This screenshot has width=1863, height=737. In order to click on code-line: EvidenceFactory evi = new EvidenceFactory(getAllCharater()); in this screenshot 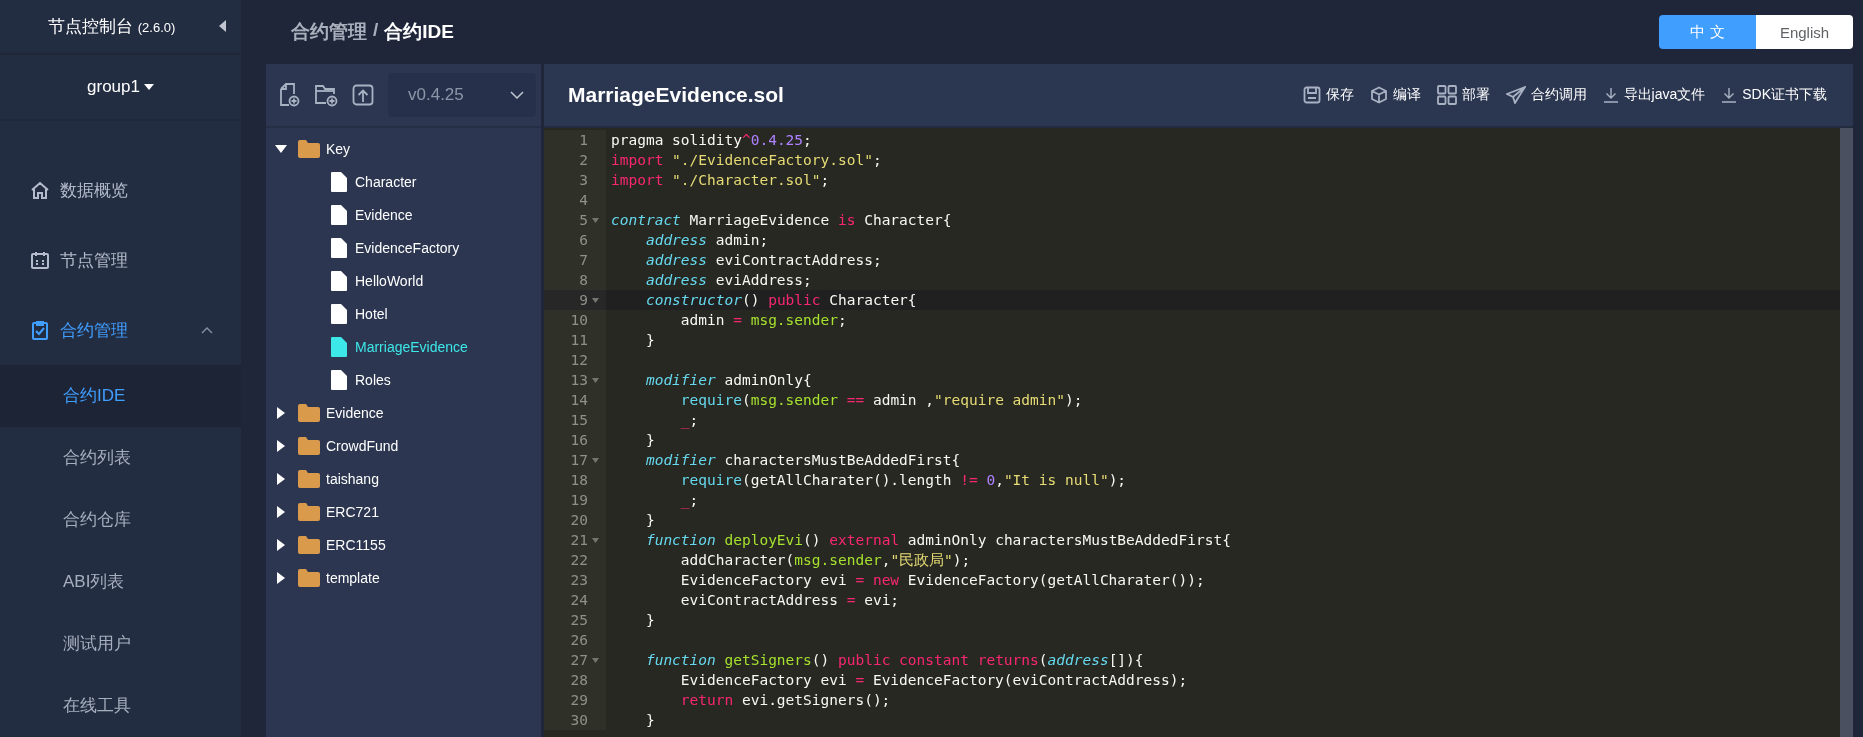, I will do `click(942, 580)`.